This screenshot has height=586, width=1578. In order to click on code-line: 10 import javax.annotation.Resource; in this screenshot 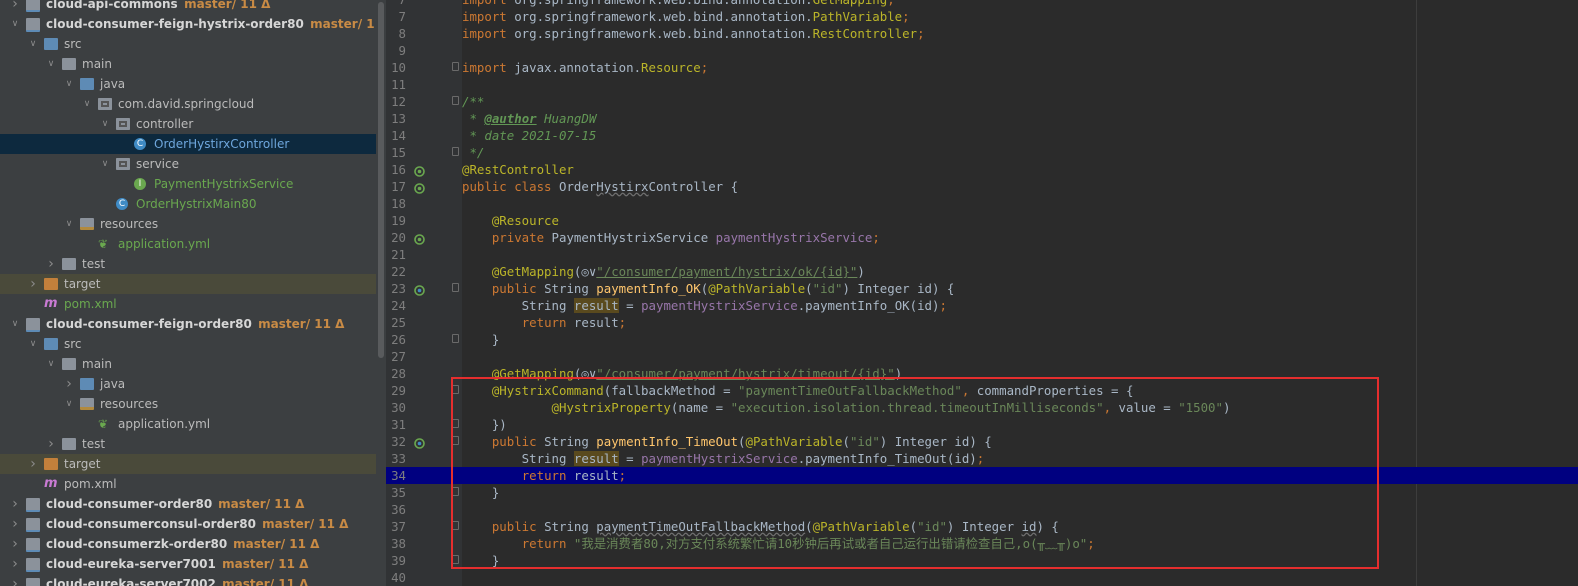, I will do `click(982, 67)`.